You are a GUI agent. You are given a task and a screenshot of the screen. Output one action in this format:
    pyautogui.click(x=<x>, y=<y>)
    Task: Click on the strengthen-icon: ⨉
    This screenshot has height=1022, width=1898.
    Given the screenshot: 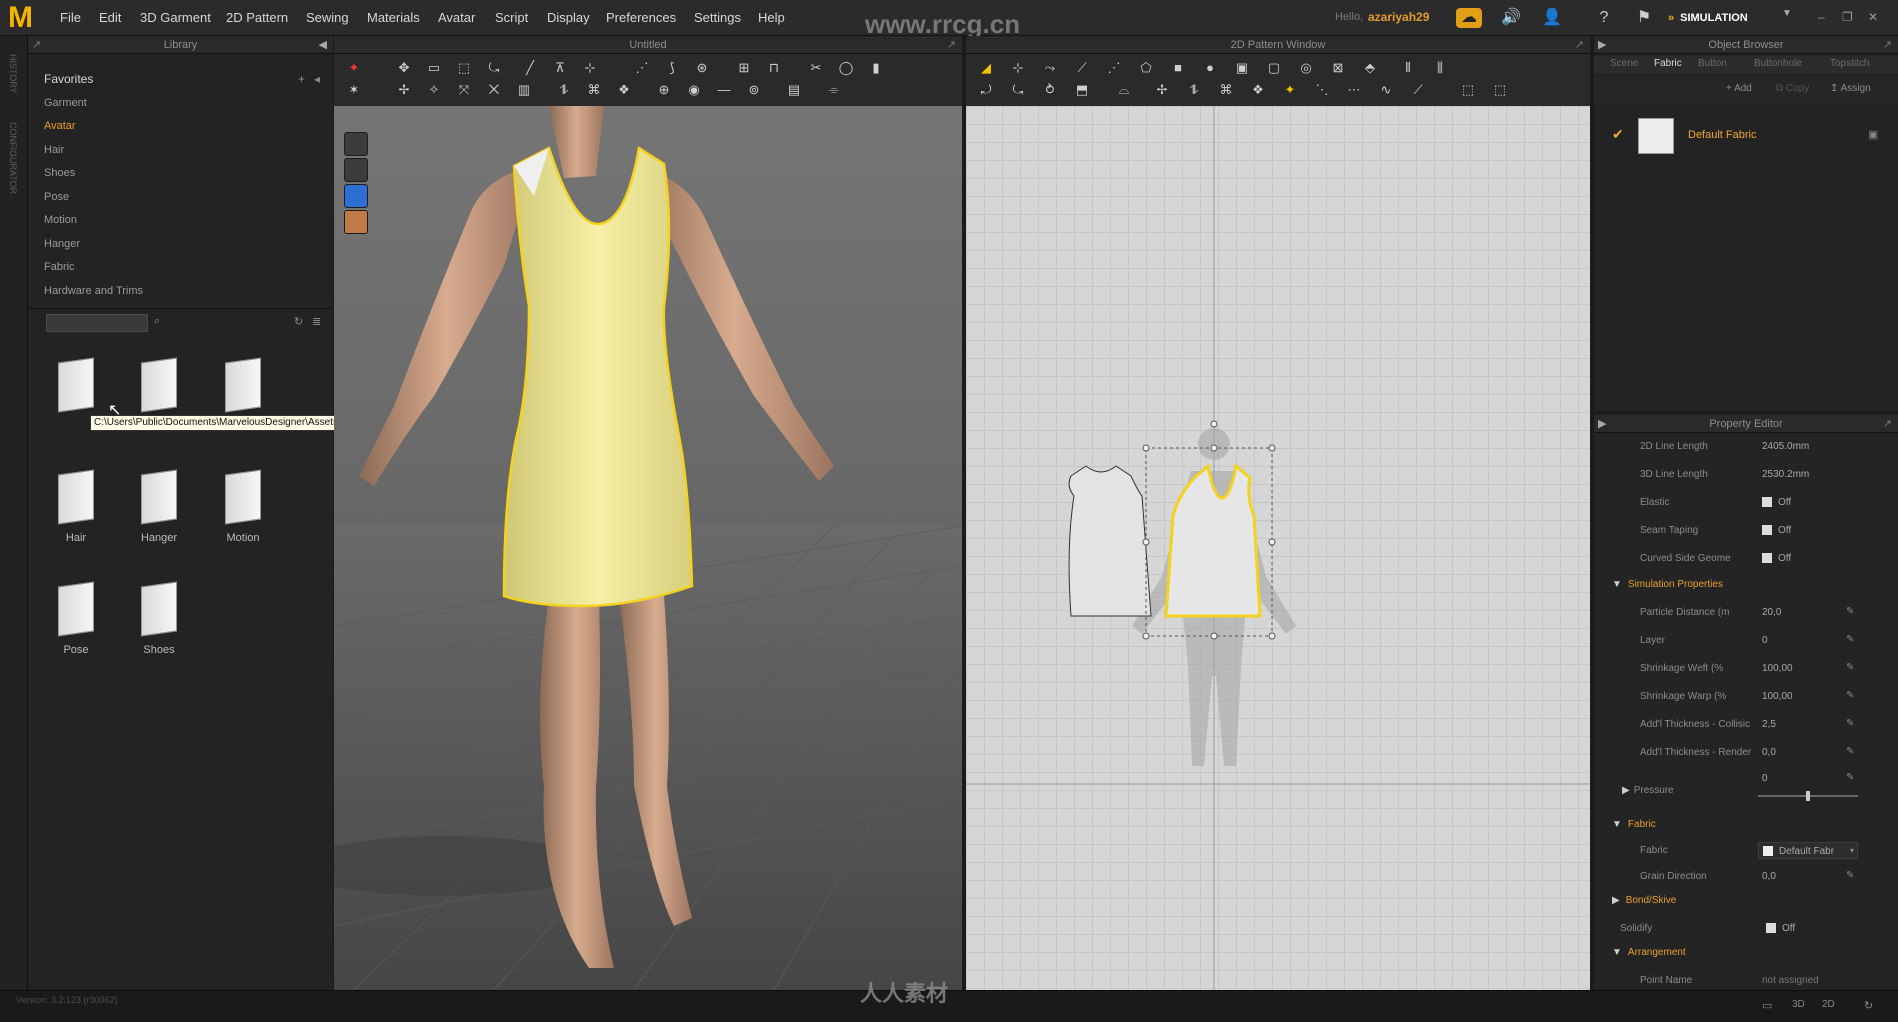 What is the action you would take?
    pyautogui.click(x=494, y=90)
    